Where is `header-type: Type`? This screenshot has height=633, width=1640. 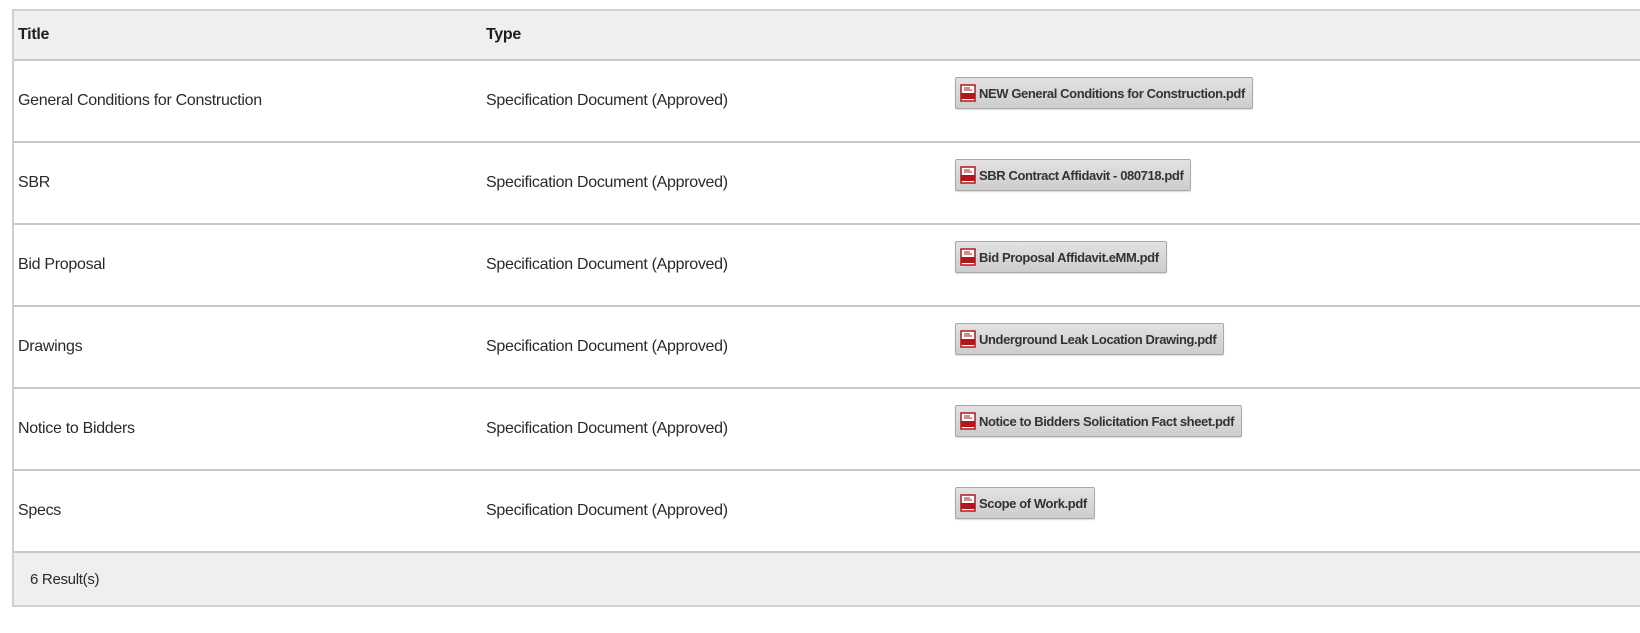
header-type: Type is located at coordinates (719, 35).